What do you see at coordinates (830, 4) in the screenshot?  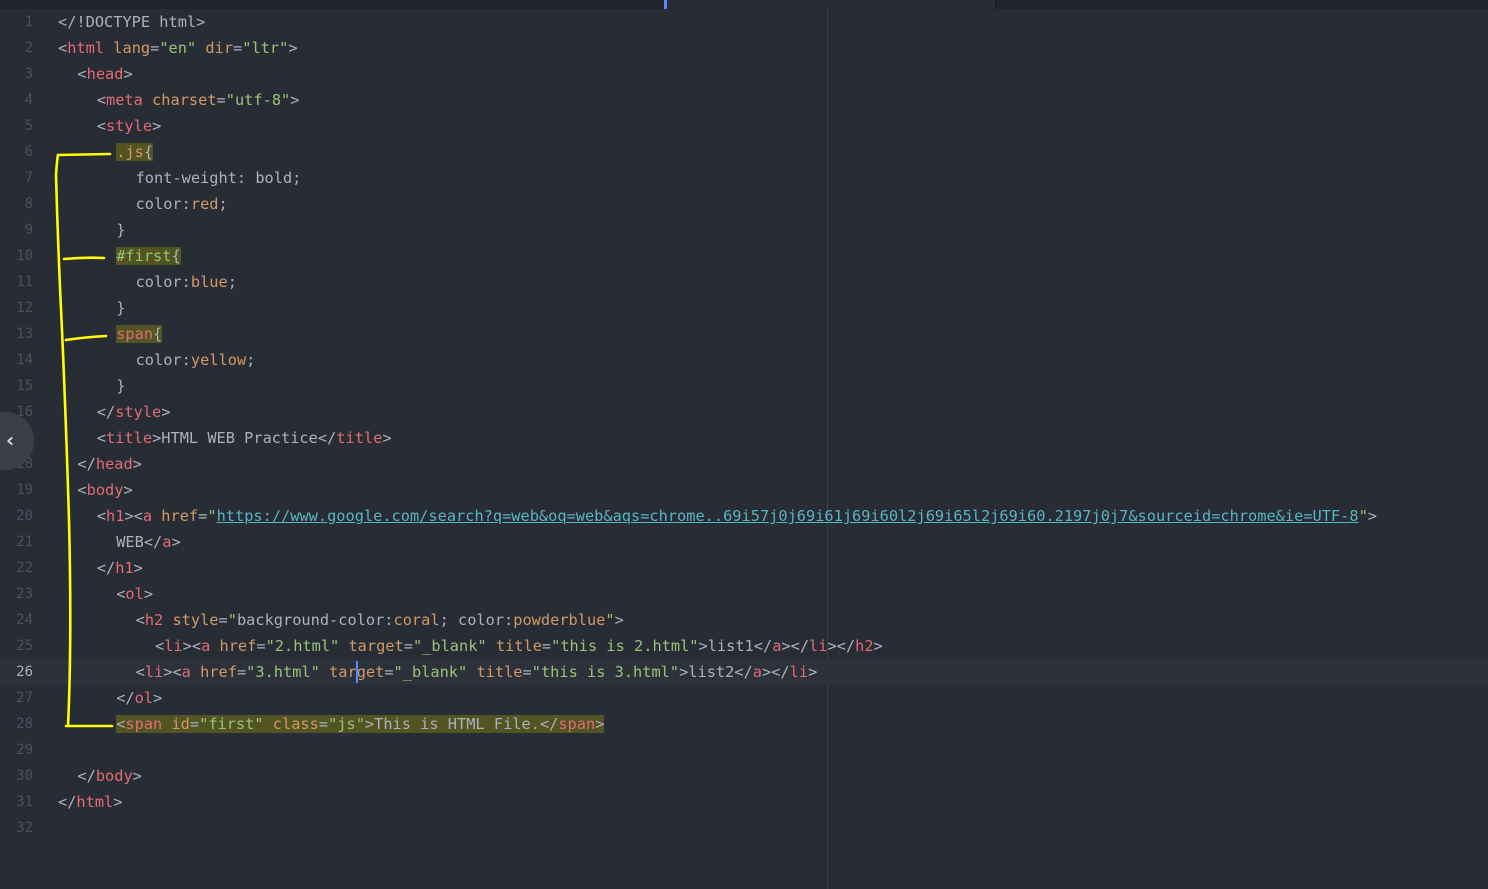 I see `tab-active` at bounding box center [830, 4].